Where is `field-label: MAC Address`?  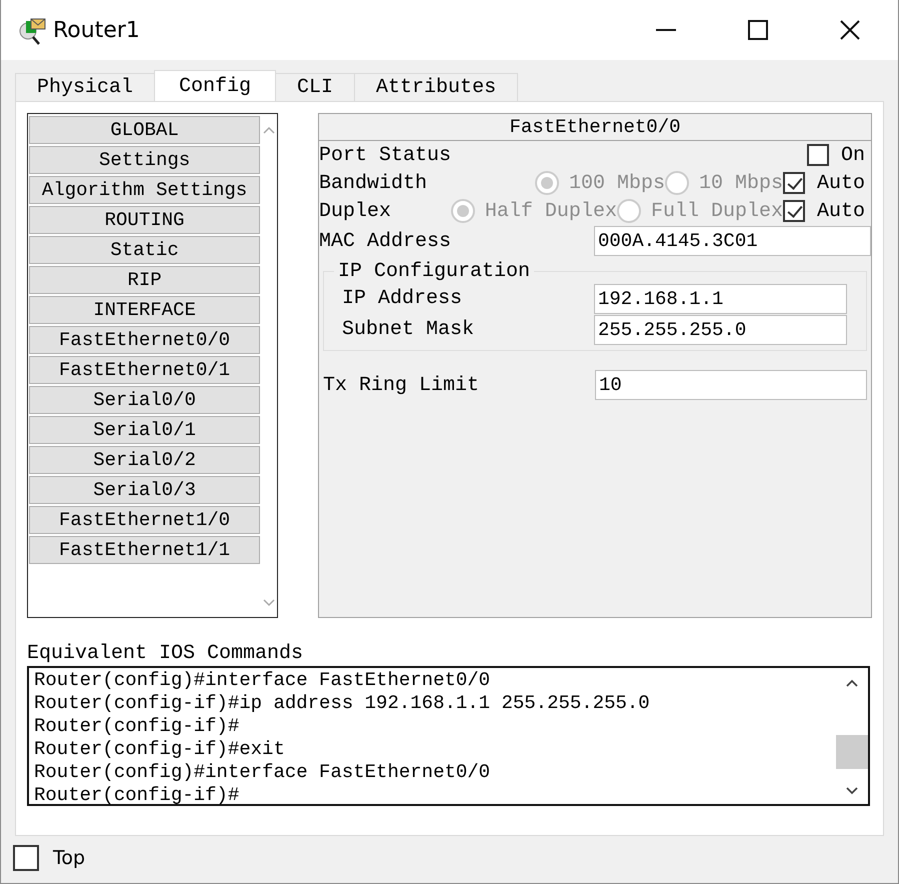 field-label: MAC Address is located at coordinates (385, 241).